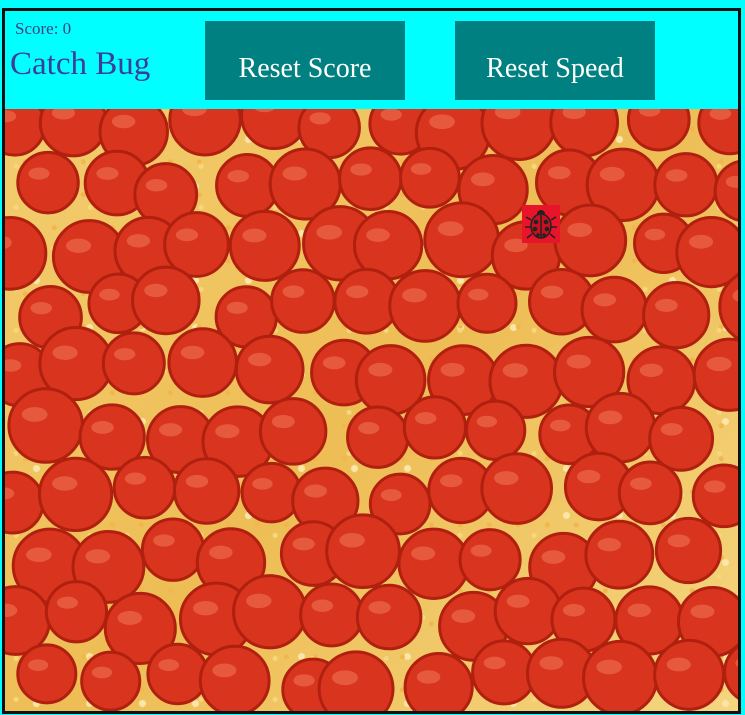 The image size is (745, 715). I want to click on game-title: Catch Bug, so click(80, 64).